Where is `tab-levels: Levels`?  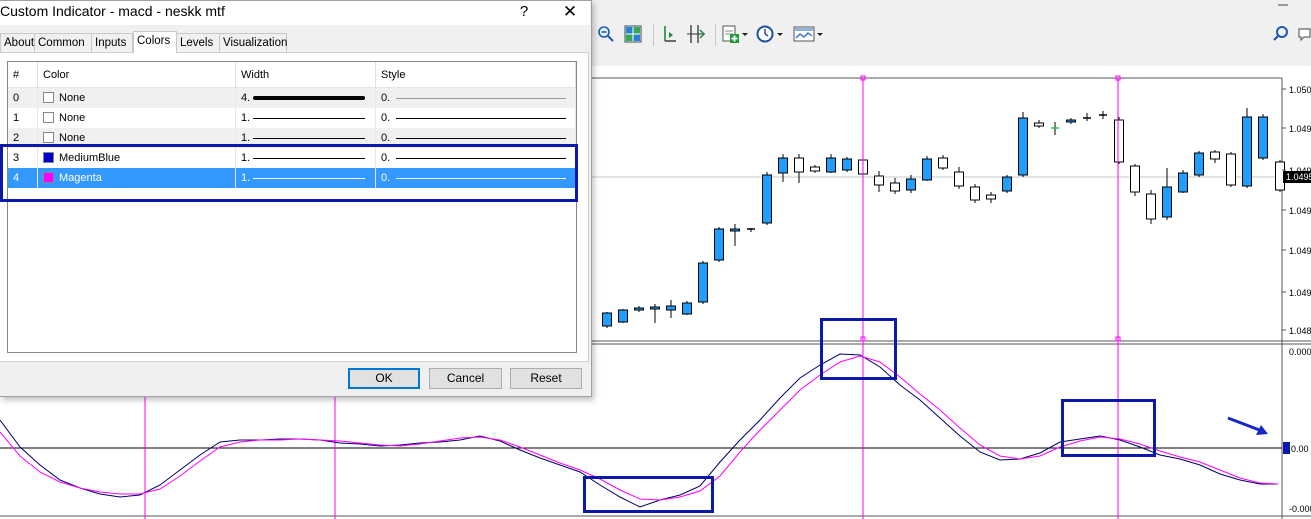 tab-levels: Levels is located at coordinates (198, 42).